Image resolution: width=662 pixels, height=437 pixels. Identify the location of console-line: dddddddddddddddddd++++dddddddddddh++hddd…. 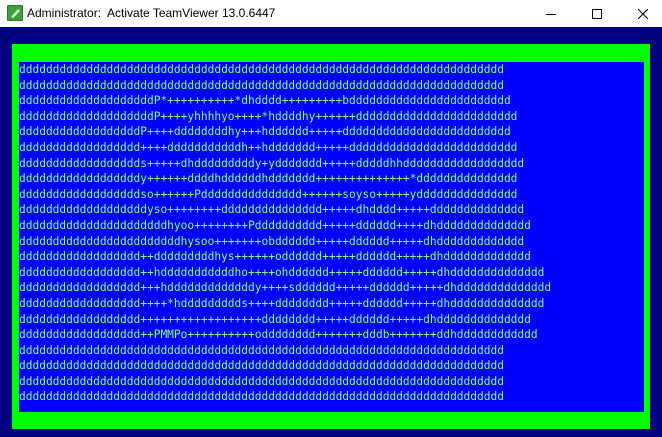
(268, 147).